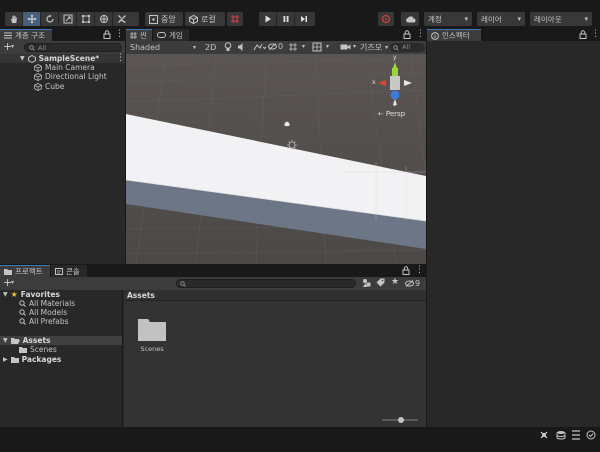 The image size is (600, 452). What do you see at coordinates (228, 47) in the screenshot?
I see `lighting-toggle-icon` at bounding box center [228, 47].